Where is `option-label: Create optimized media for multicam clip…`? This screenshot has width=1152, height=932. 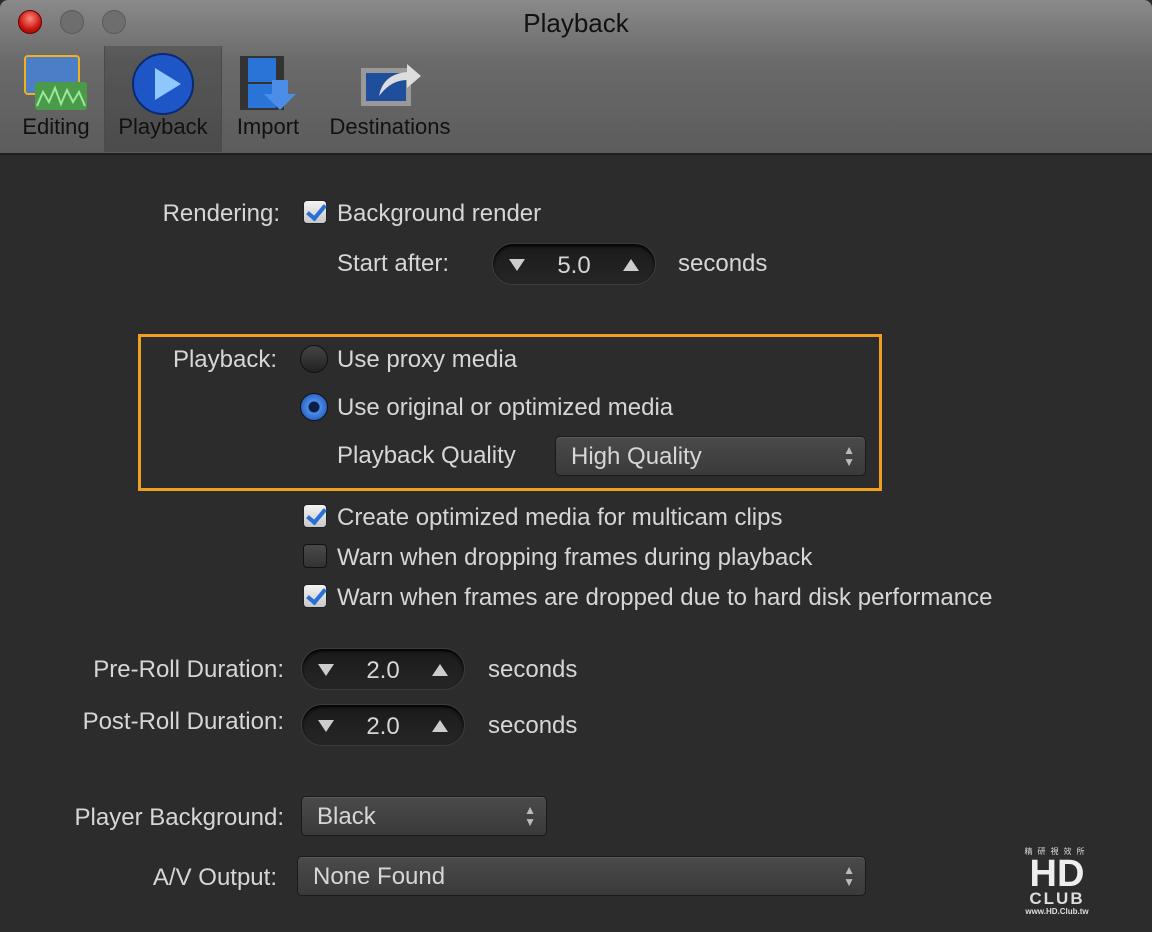 option-label: Create optimized media for multicam clip… is located at coordinates (560, 517).